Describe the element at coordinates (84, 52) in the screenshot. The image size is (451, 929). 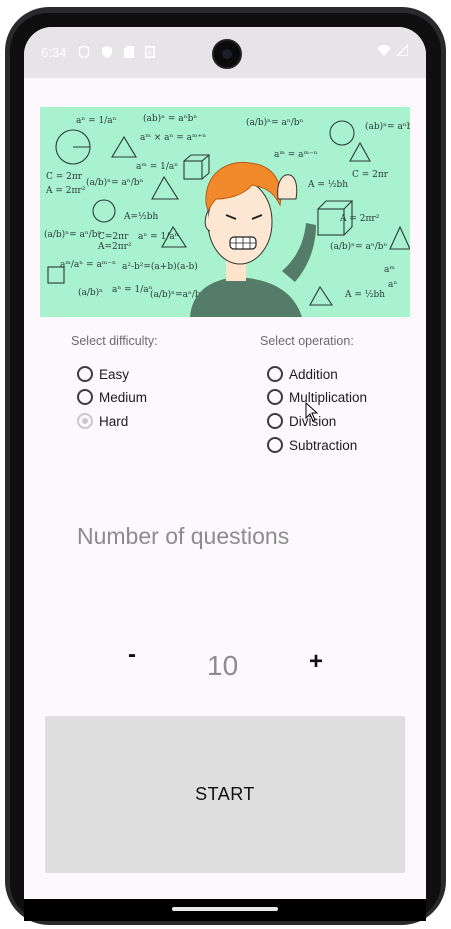
I see `shield-icon` at that location.